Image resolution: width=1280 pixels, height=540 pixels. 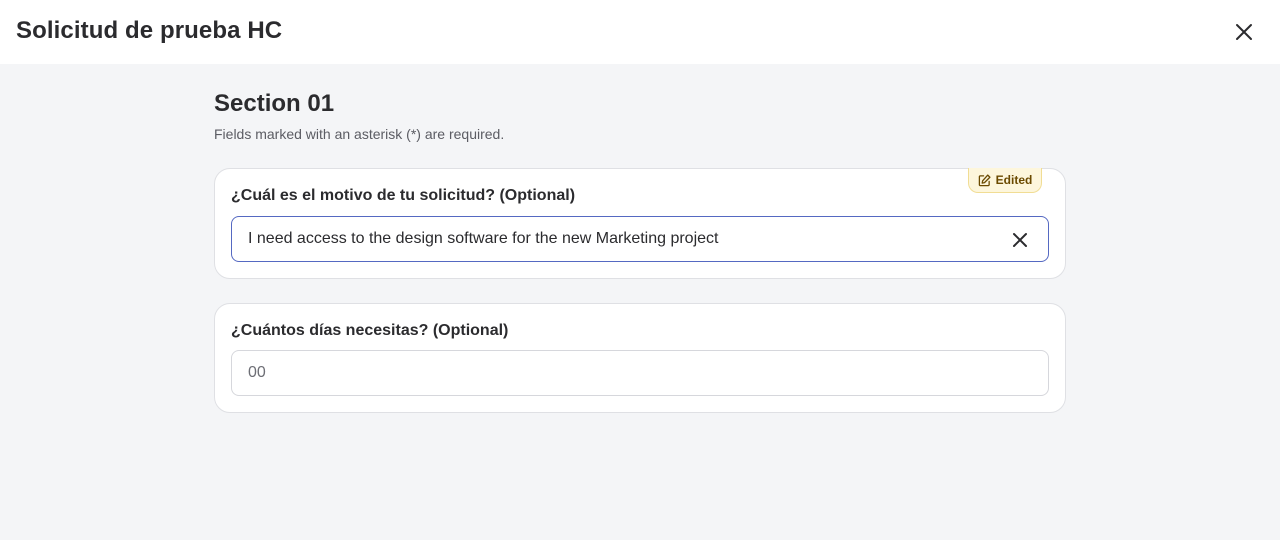 I want to click on modal-header: Solicitud de prueba HC, so click(x=640, y=32).